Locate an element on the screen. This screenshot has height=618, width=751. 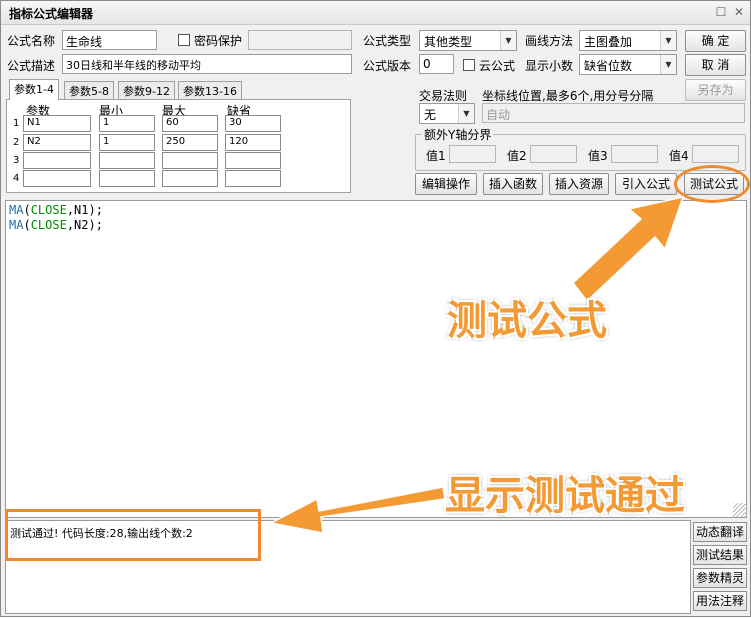
draw-select-value: 主图叠加 is located at coordinates (608, 42).